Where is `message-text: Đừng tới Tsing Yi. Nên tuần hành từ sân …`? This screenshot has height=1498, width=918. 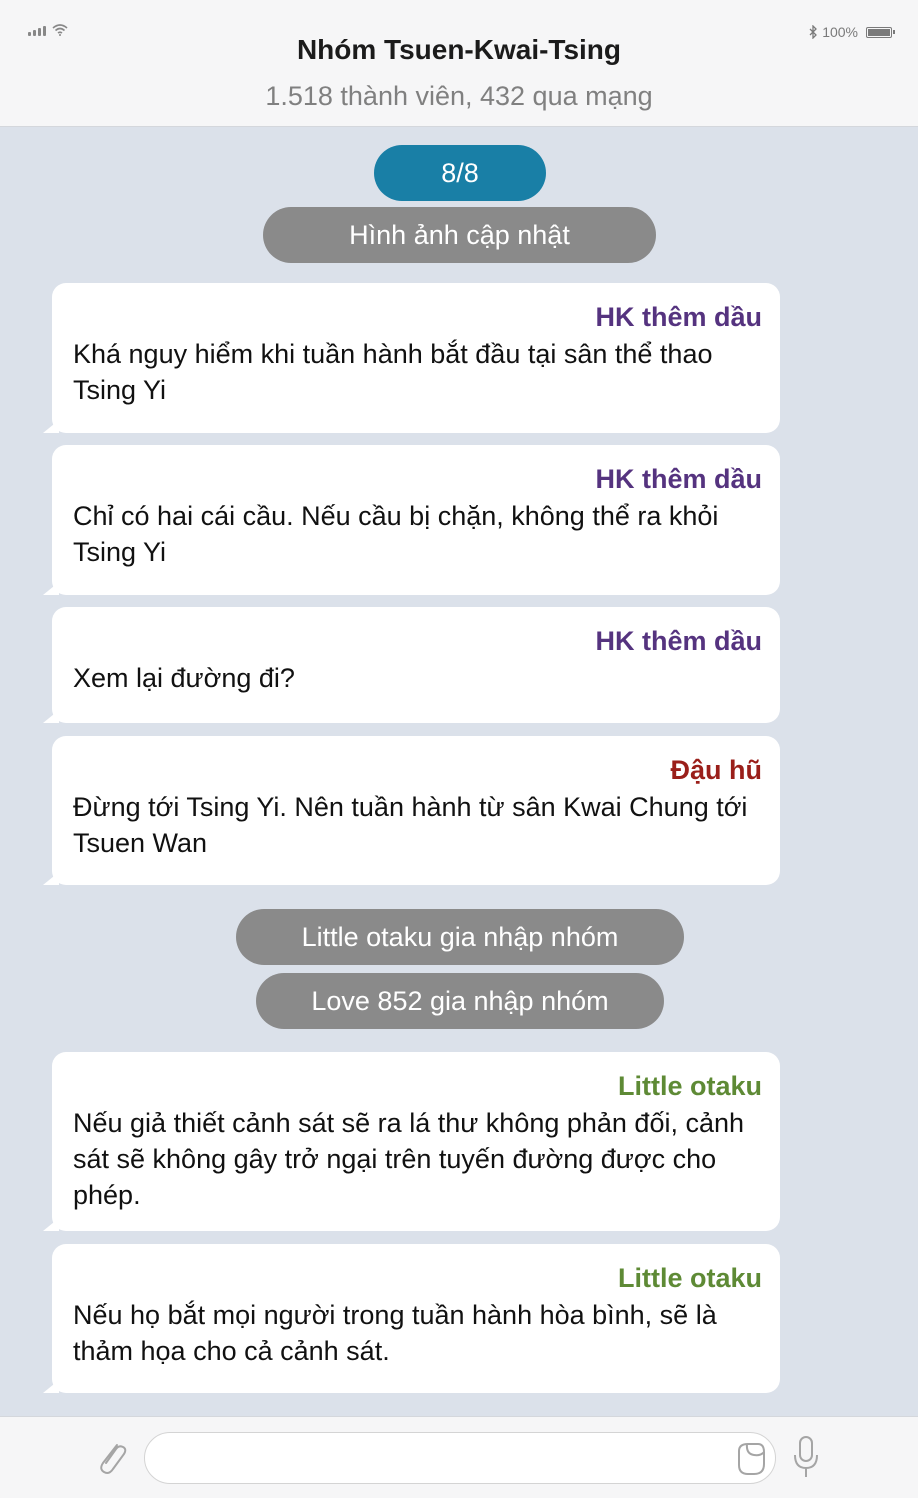
message-text: Đừng tới Tsing Yi. Nên tuần hành từ sân … is located at coordinates (410, 825).